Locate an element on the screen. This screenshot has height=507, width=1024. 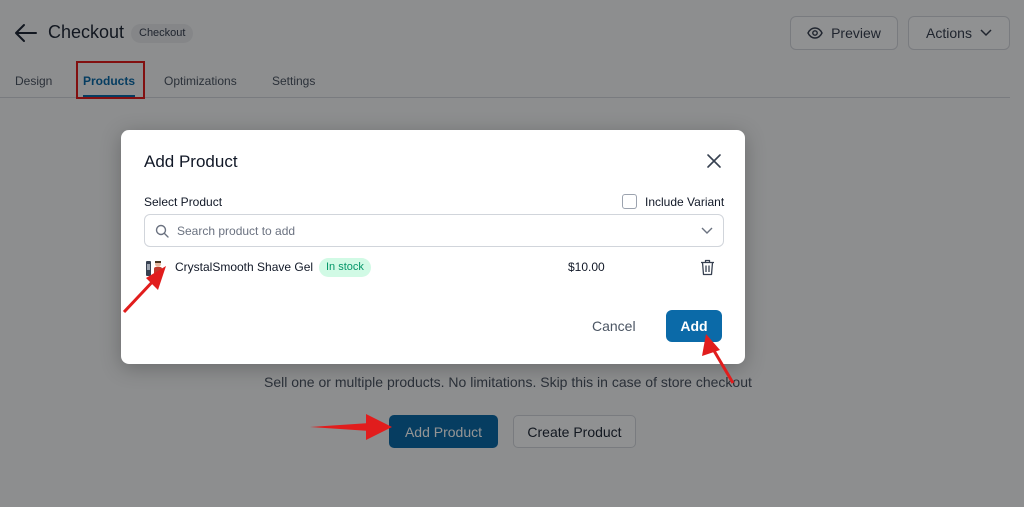
product-name: CrystalSmooth Shave Gel is located at coordinates (244, 267).